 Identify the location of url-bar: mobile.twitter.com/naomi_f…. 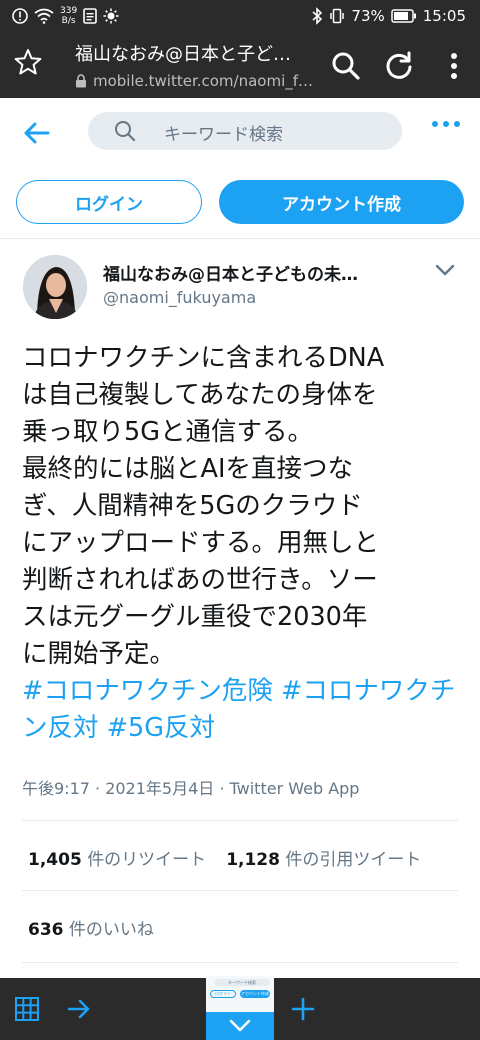
(195, 81).